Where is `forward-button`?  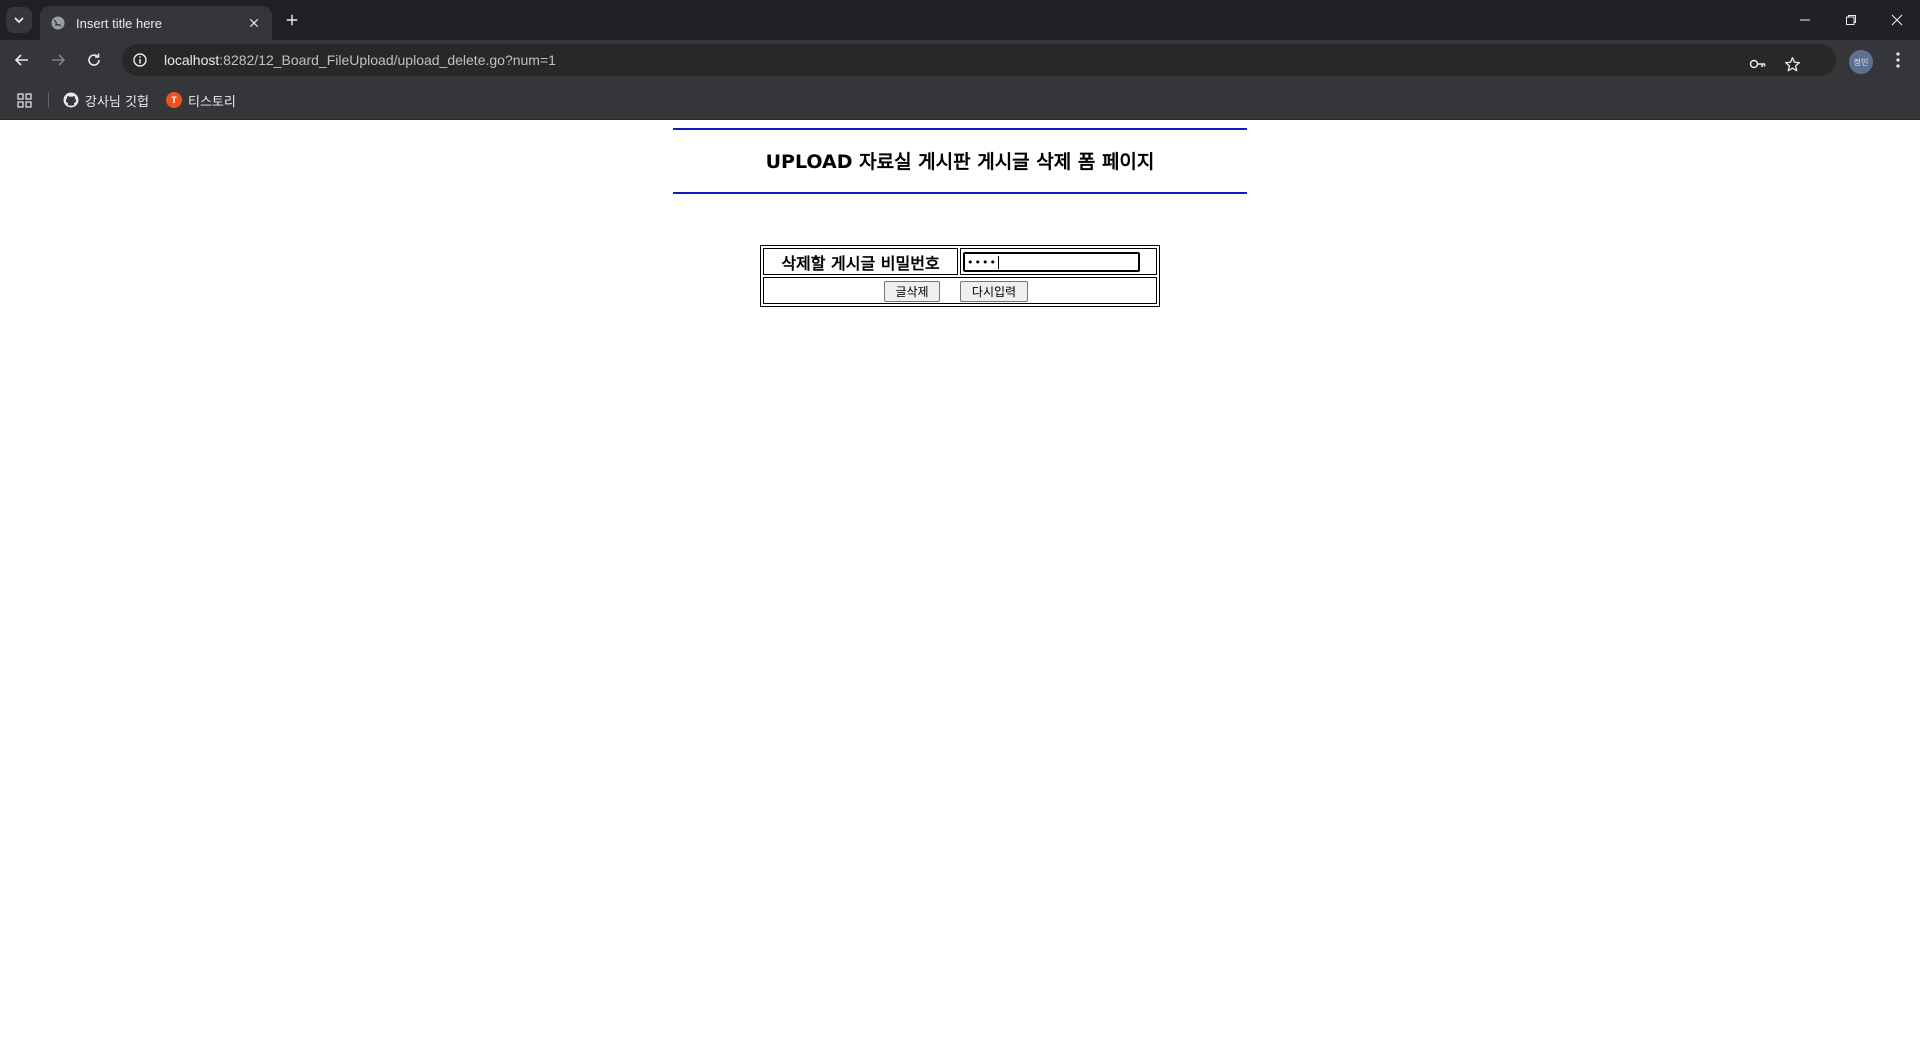
forward-button is located at coordinates (58, 60).